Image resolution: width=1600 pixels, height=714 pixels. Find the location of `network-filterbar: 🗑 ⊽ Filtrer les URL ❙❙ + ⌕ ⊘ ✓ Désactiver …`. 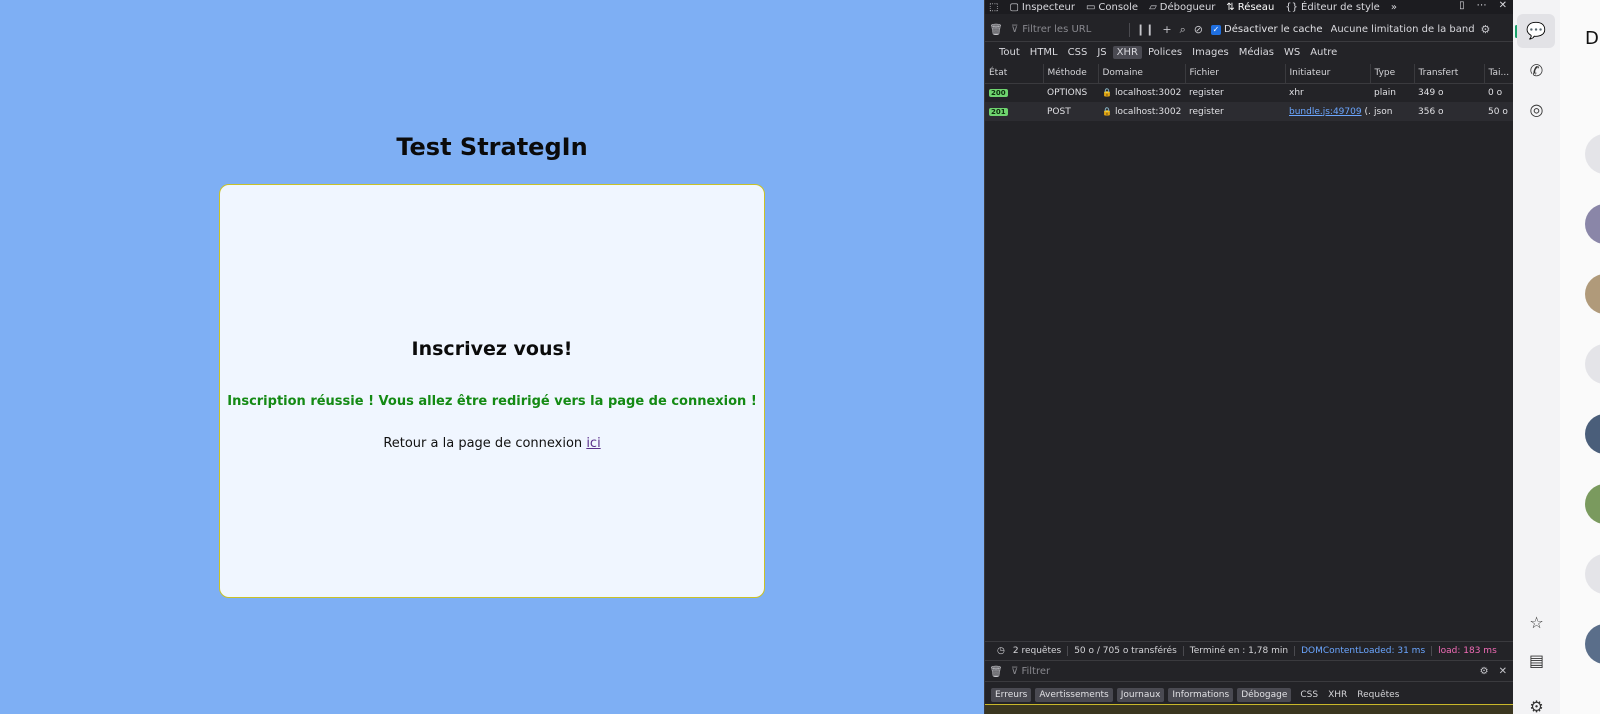

network-filterbar: 🗑 ⊽ Filtrer les URL ❙❙ + ⌕ ⊘ ✓ Désactiver … is located at coordinates (1249, 30).